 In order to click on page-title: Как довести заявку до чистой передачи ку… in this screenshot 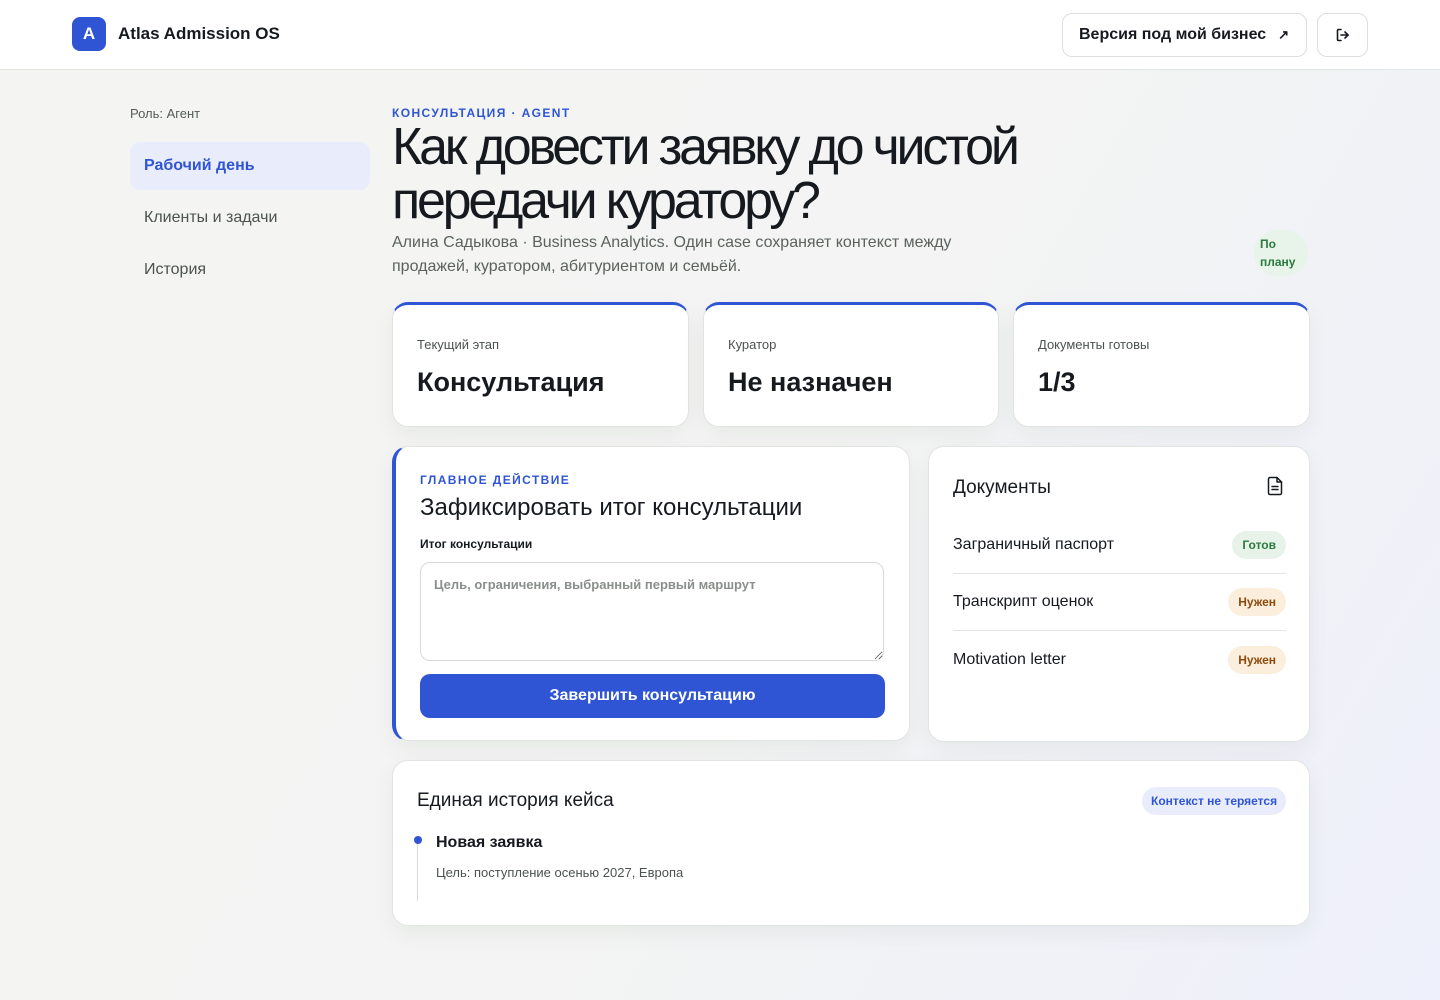, I will do `click(706, 174)`.